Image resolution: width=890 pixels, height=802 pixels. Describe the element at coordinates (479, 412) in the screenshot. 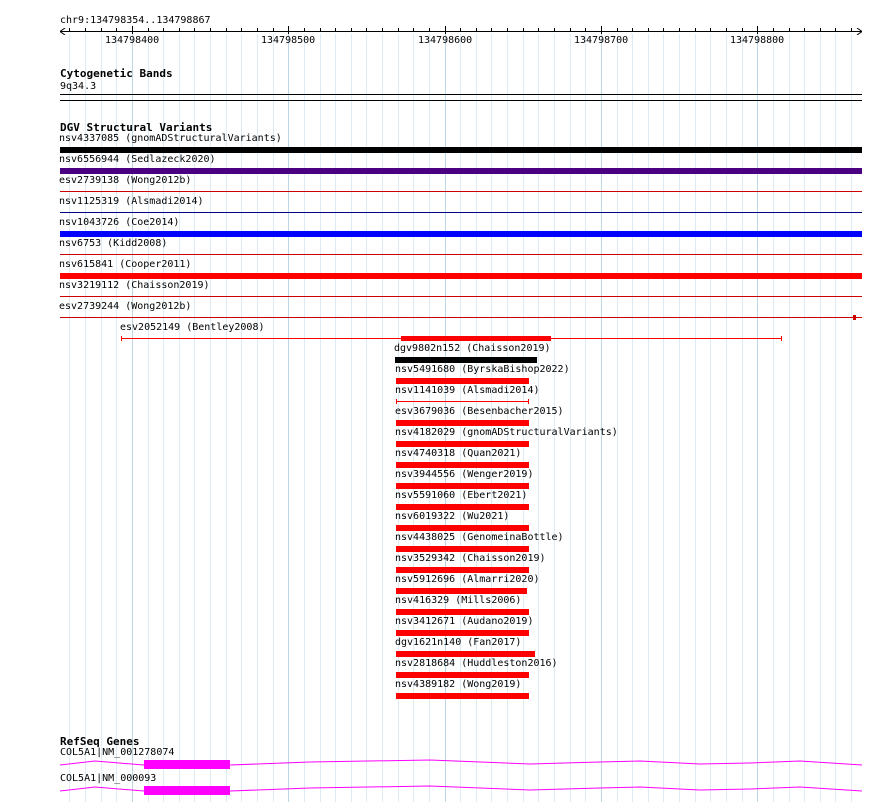

I see `variant-label: esv3679036 (Besenbacher2015)` at that location.